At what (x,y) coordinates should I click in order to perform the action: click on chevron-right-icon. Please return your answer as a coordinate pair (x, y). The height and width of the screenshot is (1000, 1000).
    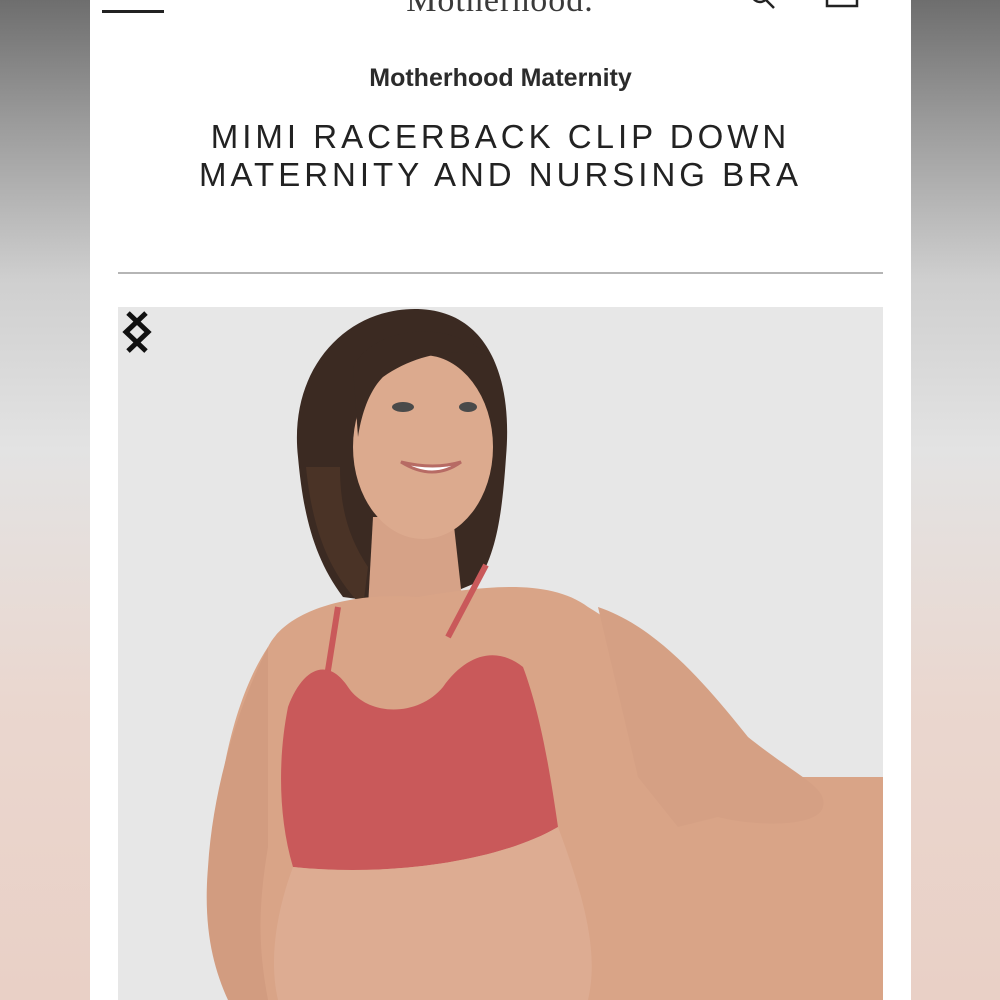
    Looking at the image, I should click on (138, 332).